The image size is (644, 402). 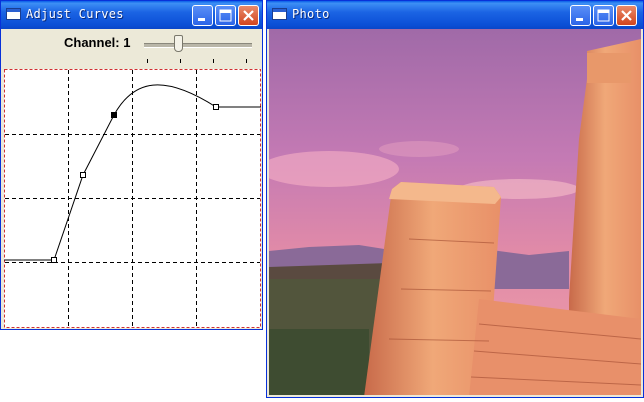 I want to click on channel-slider-track, so click(x=198, y=45).